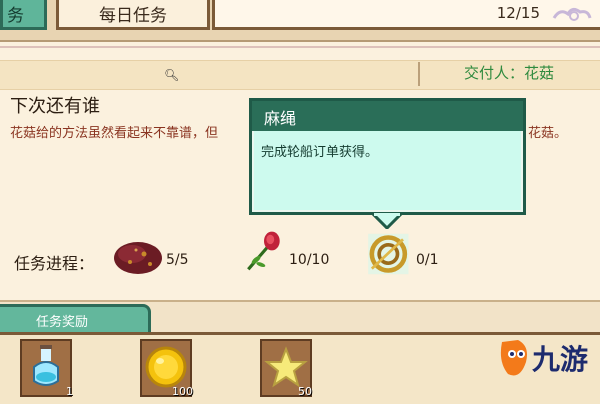  Describe the element at coordinates (172, 75) in the screenshot. I see `magnifier-cursor-icon: 🔍︎` at that location.